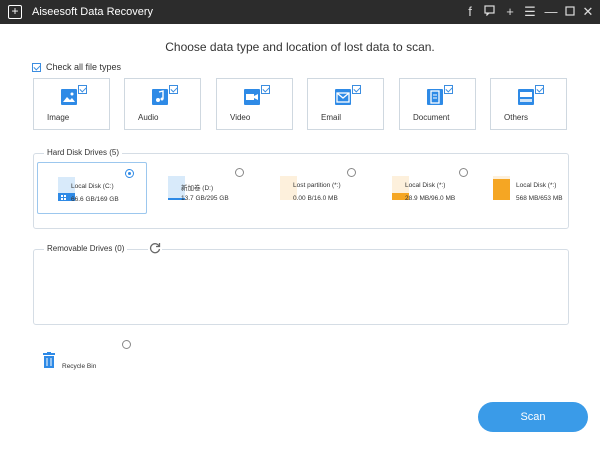  I want to click on register-plus-icon: +, so click(510, 12).